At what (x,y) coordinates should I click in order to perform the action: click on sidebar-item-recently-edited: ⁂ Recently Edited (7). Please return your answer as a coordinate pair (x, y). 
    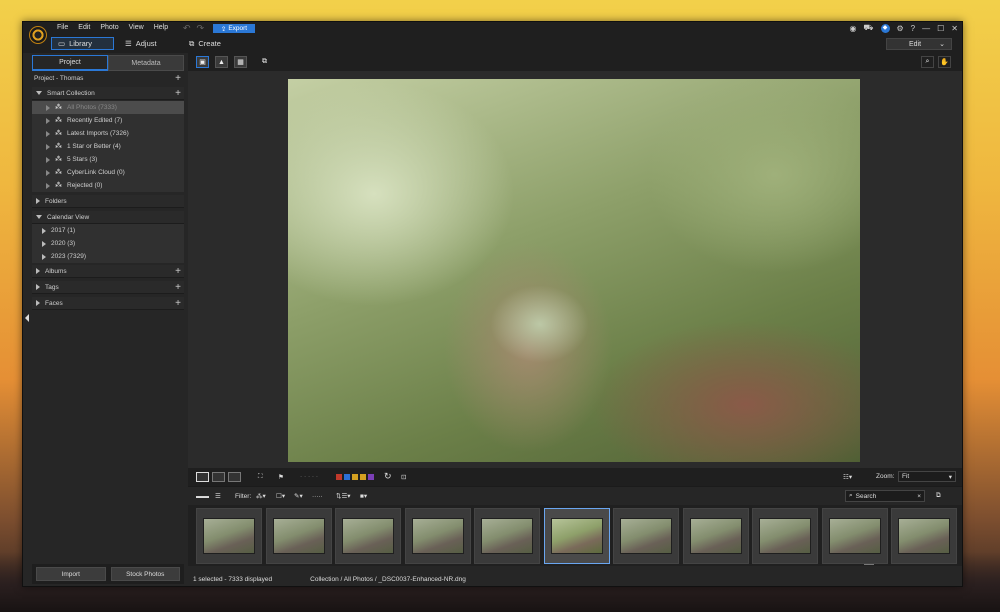
    Looking at the image, I should click on (108, 120).